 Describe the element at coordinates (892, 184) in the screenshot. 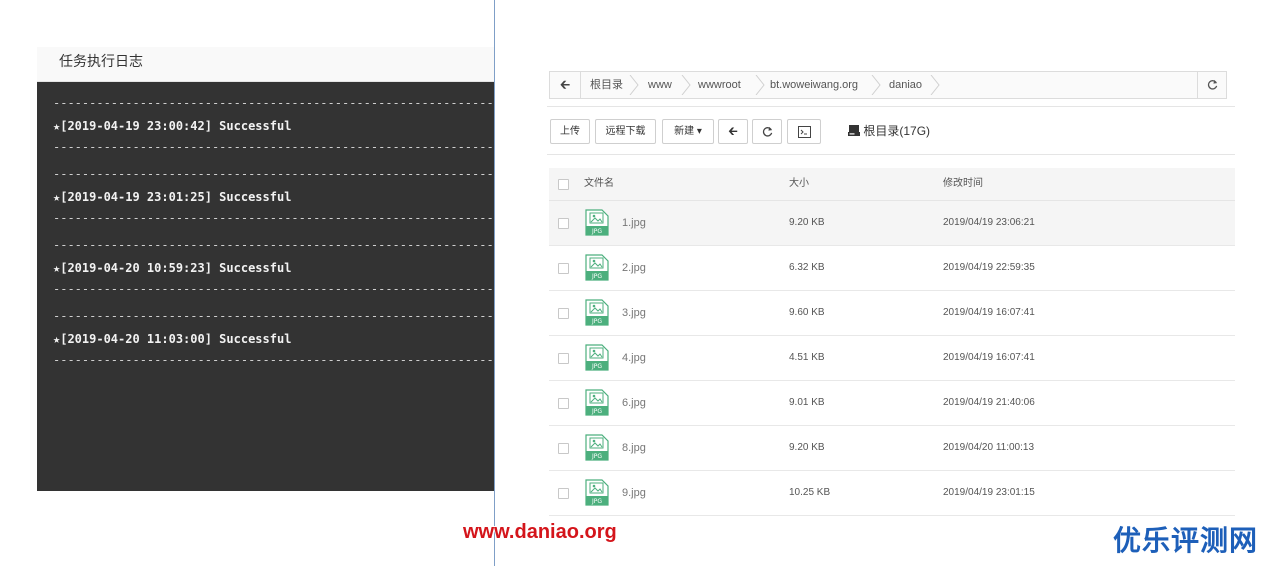

I see `table-header: 文件名 大小 修改时间` at that location.